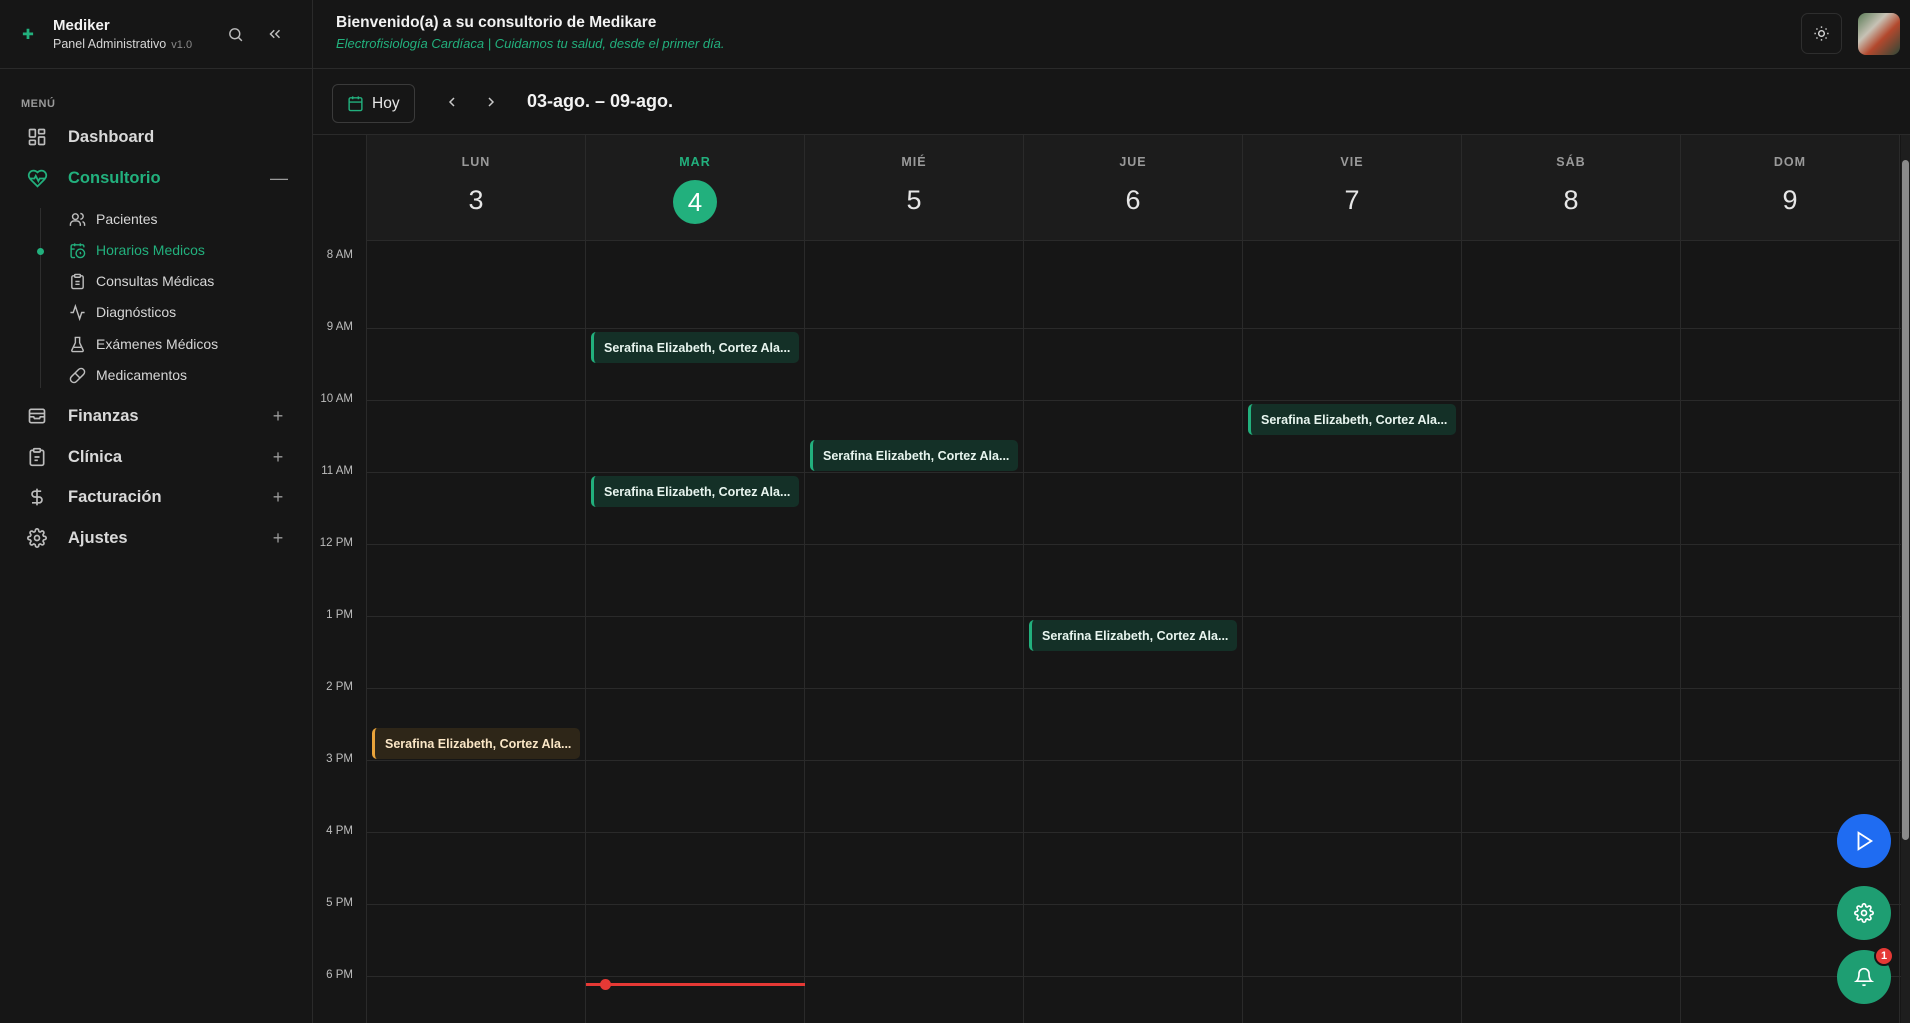 This screenshot has height=1023, width=1910. What do you see at coordinates (1884, 956) in the screenshot?
I see `notification-badge: 1` at bounding box center [1884, 956].